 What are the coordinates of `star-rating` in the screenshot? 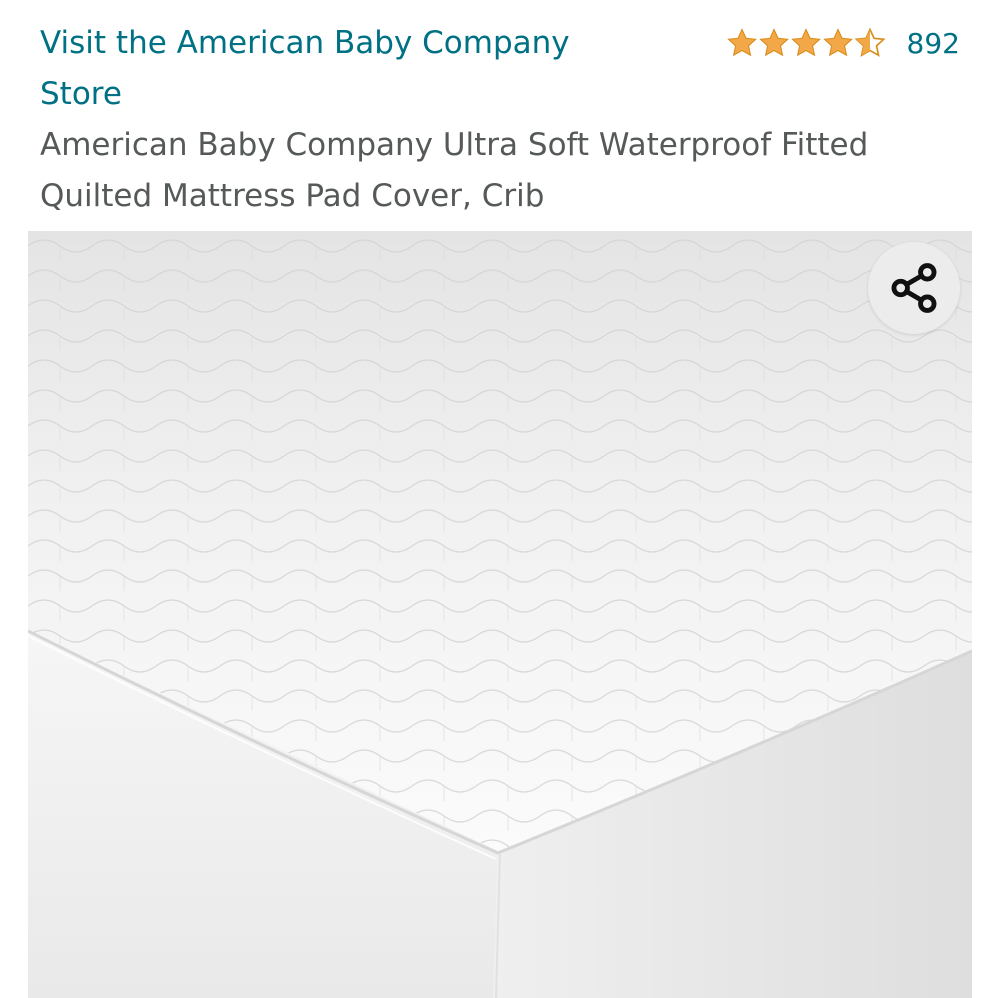 It's located at (805, 43).